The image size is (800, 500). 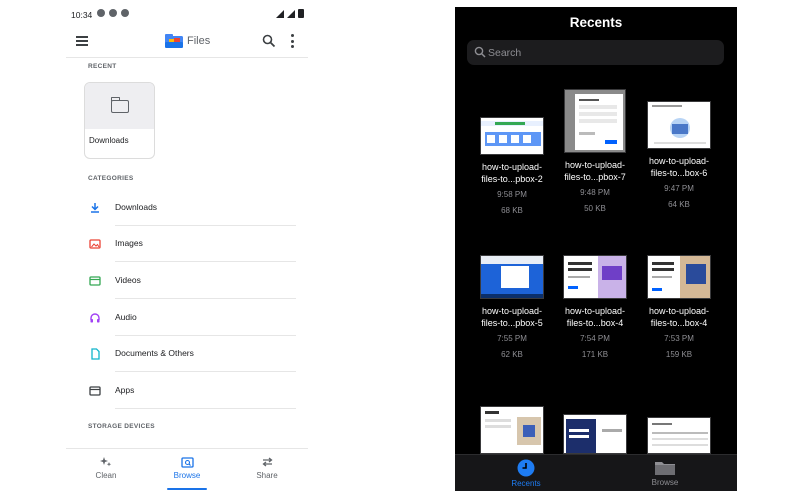 I want to click on files-logo-icon, so click(x=174, y=41).